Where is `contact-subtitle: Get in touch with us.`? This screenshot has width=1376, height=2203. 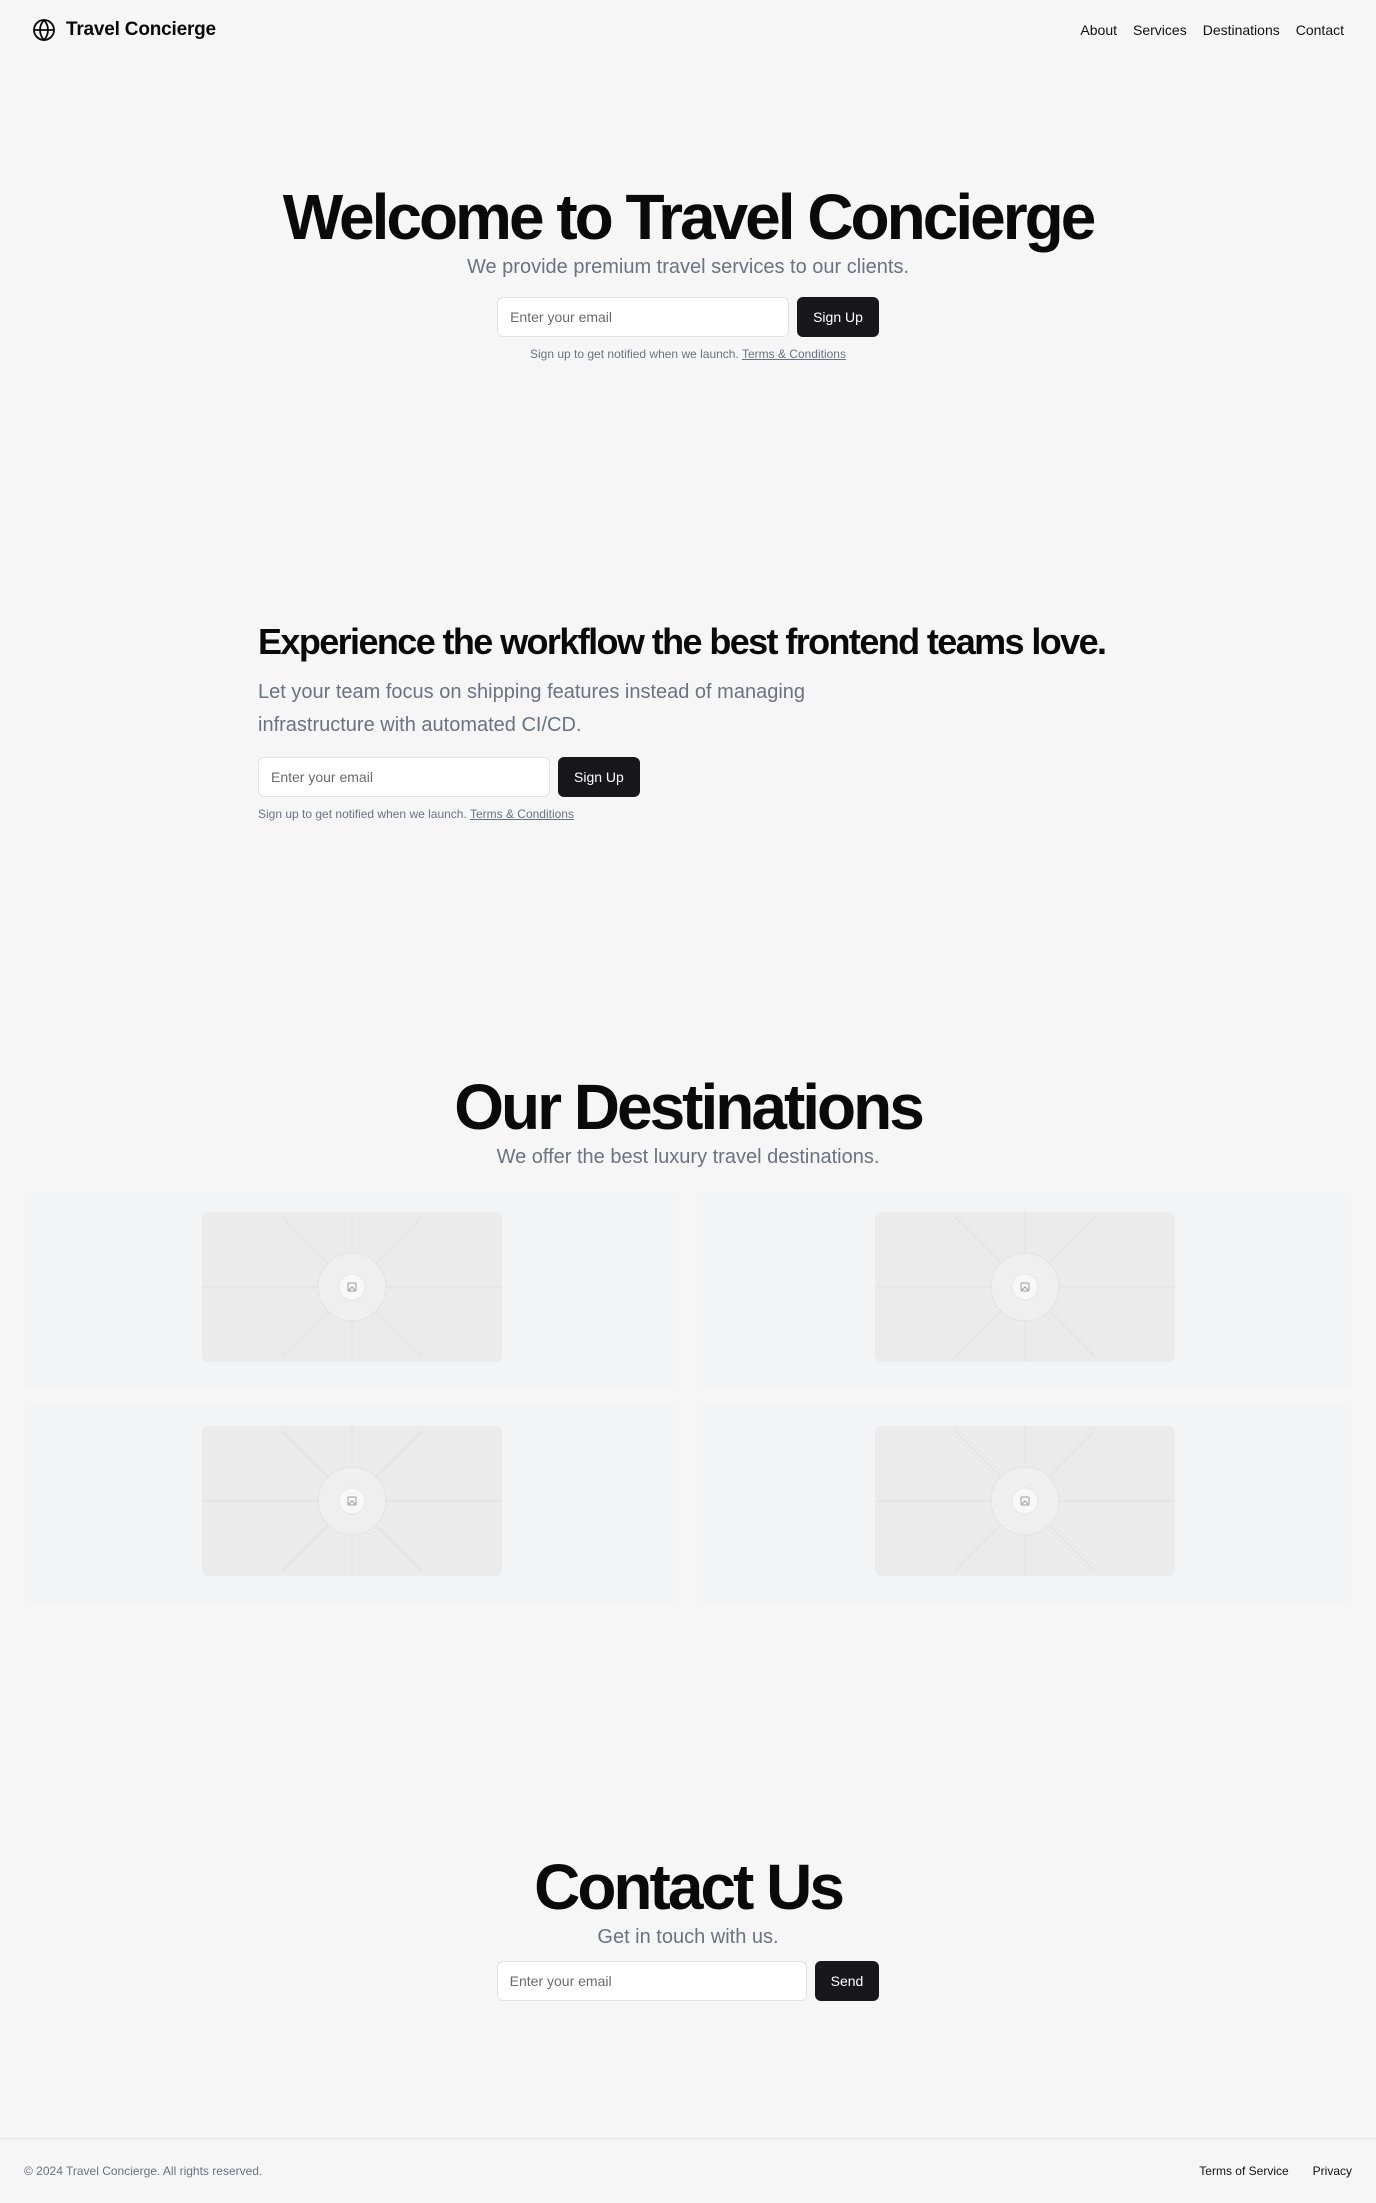
contact-subtitle: Get in touch with us. is located at coordinates (688, 1937).